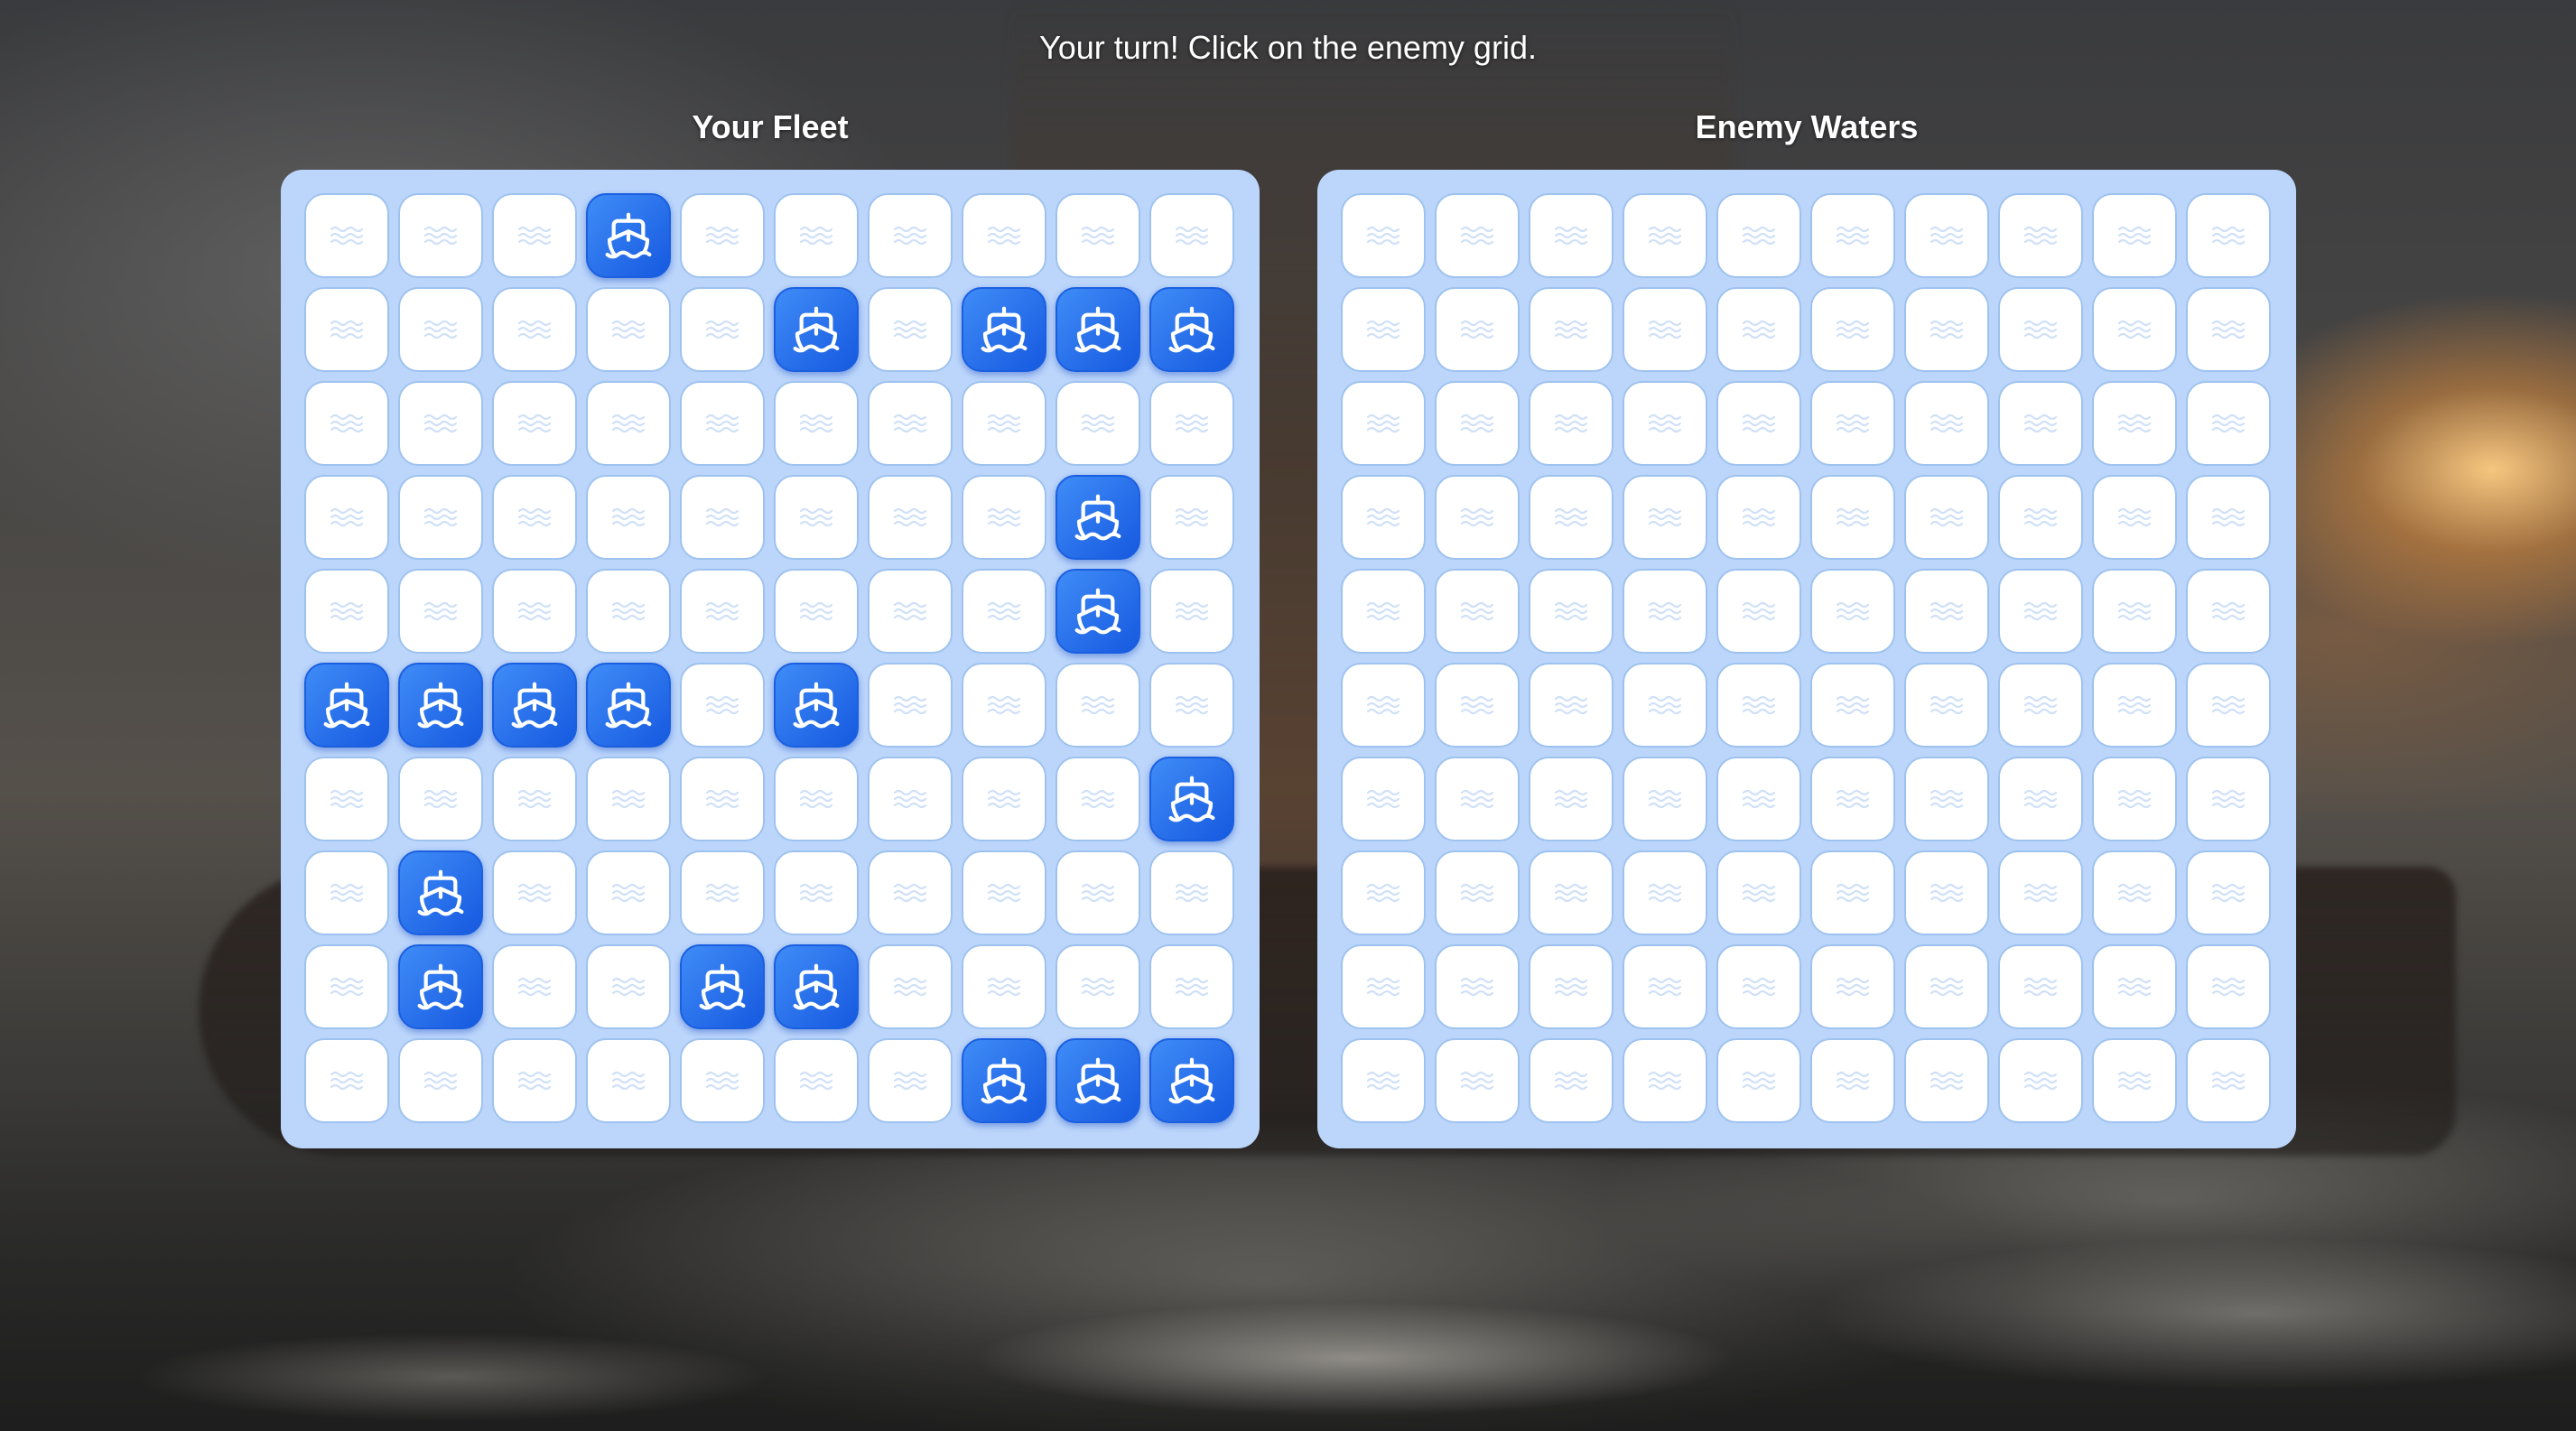  What do you see at coordinates (1477, 329) in the screenshot?
I see `enemy-cell-r2-c2` at bounding box center [1477, 329].